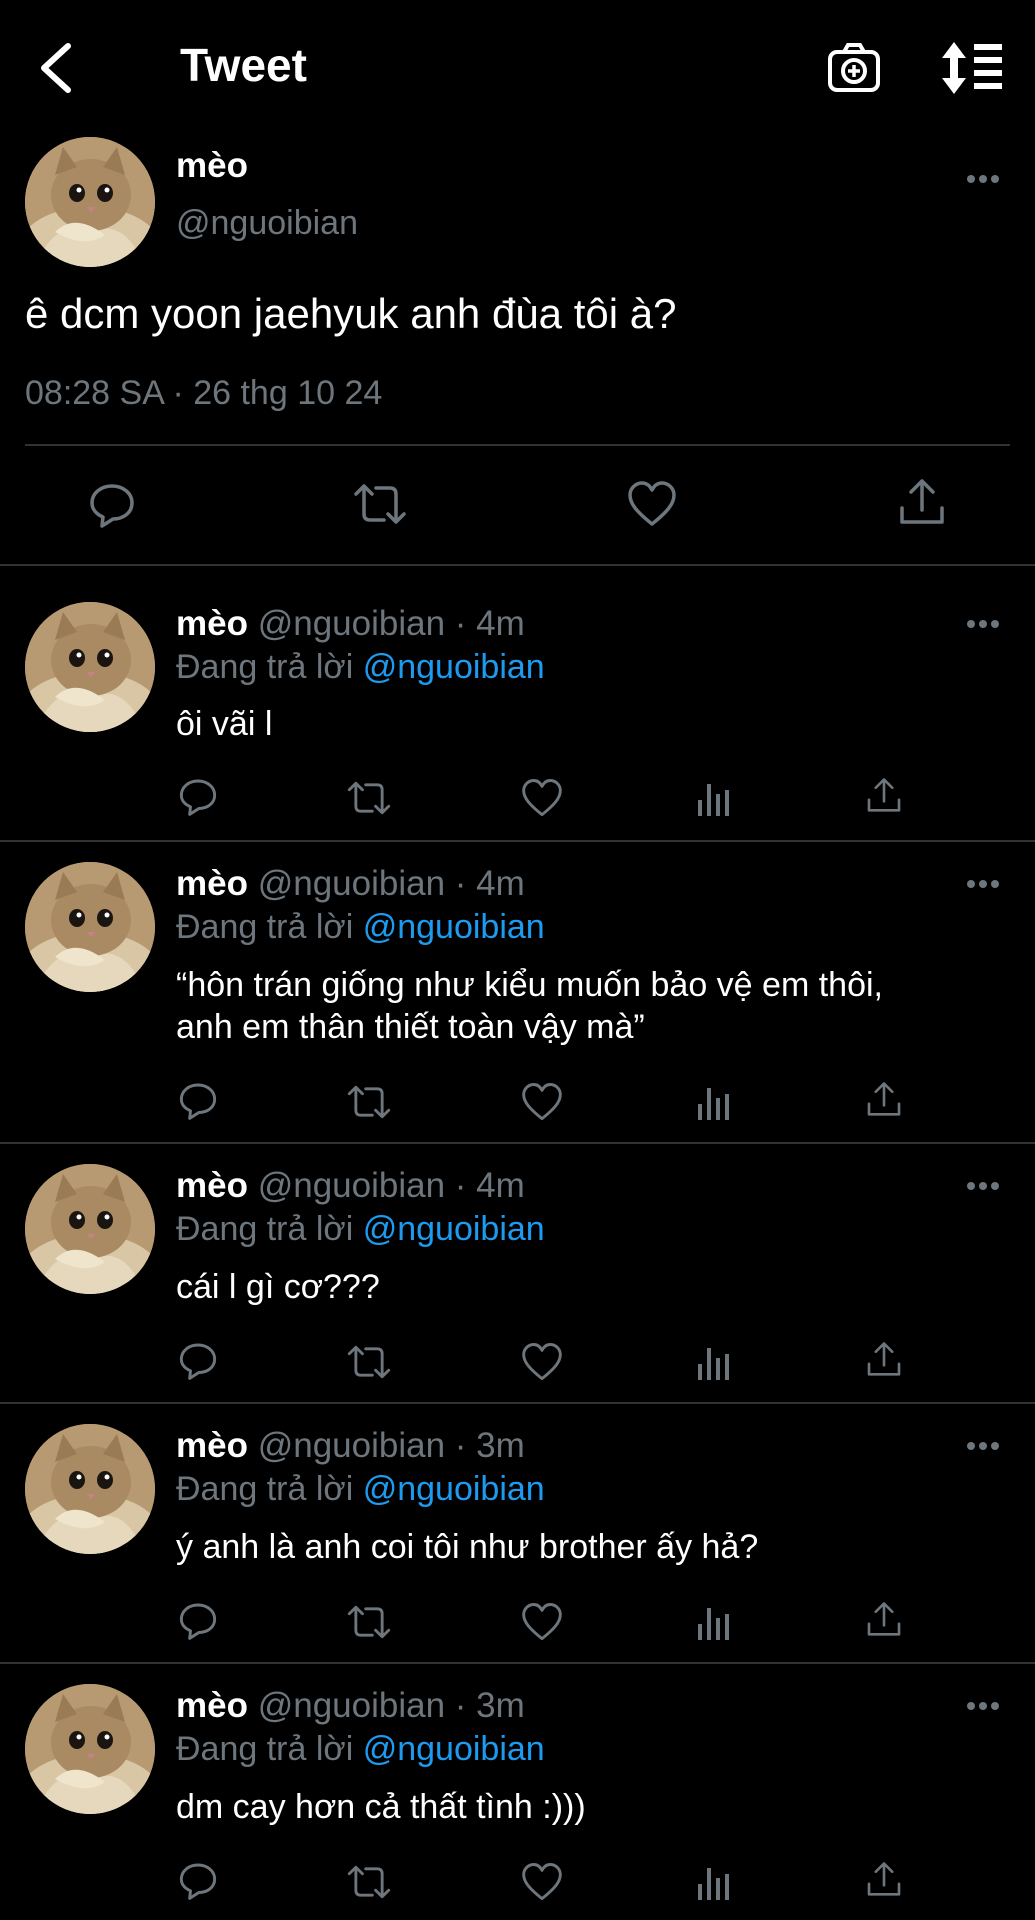  What do you see at coordinates (204, 393) in the screenshot?
I see `tweet-timestamp: 08:28 SA · 26 thg 10 24` at bounding box center [204, 393].